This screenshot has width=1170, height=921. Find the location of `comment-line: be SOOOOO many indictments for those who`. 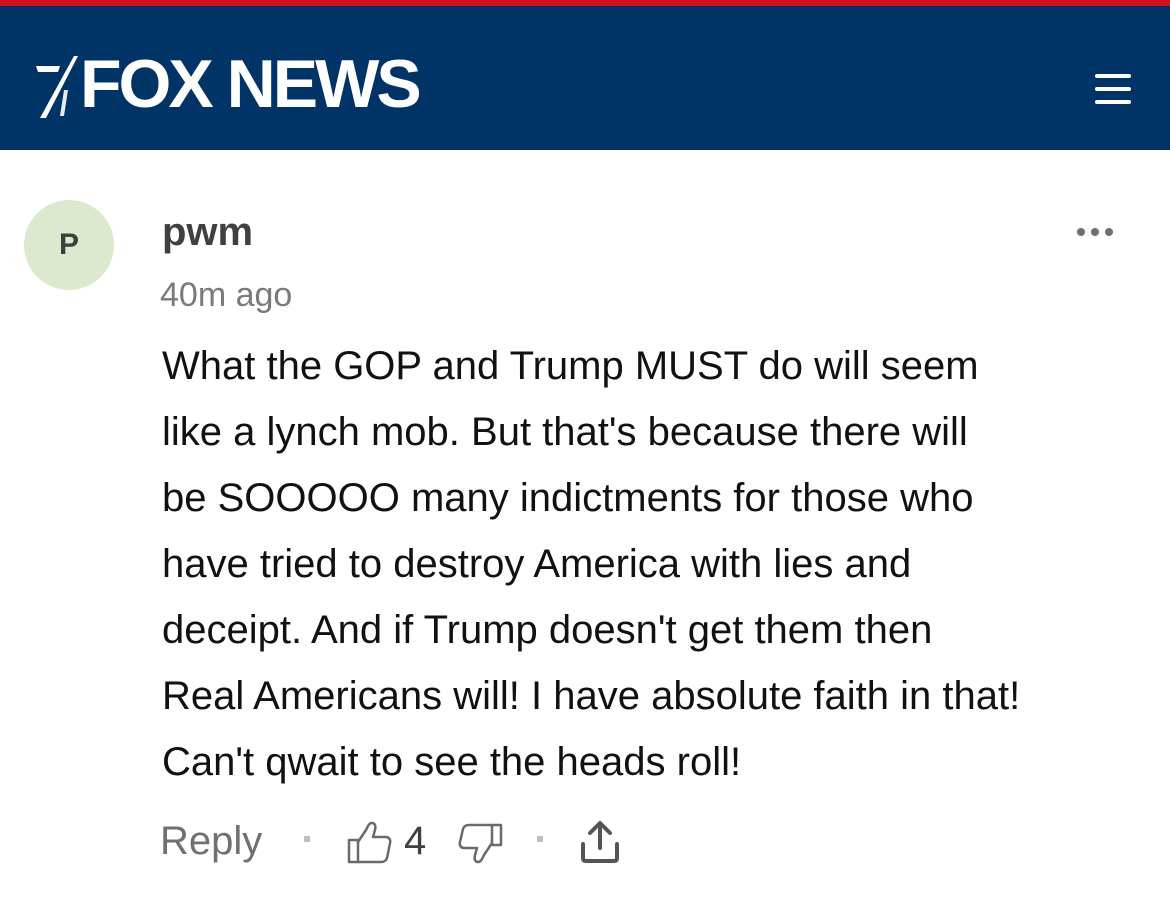

comment-line: be SOOOOO many indictments for those who is located at coordinates (568, 498).